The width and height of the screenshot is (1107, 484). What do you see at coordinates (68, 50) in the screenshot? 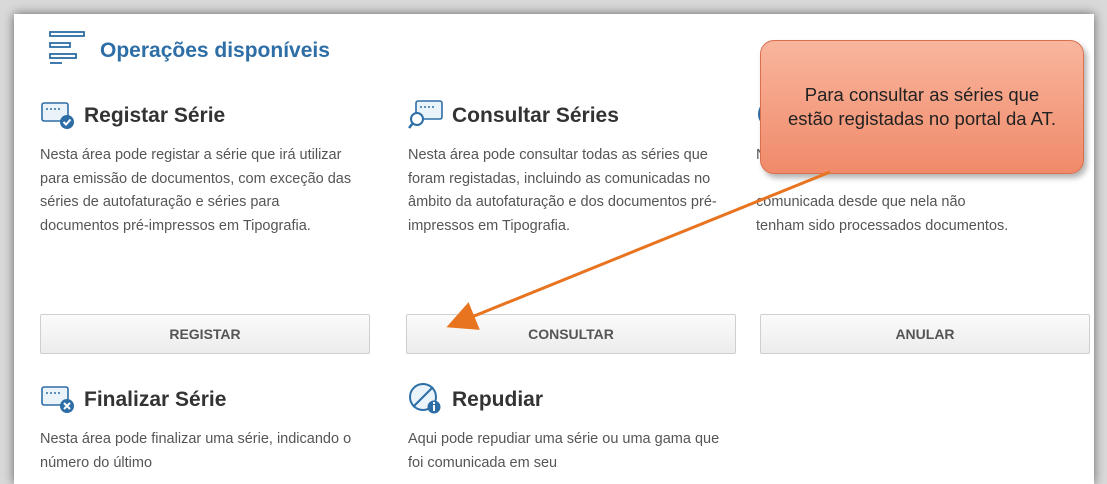
I see `operations-list-icon` at bounding box center [68, 50].